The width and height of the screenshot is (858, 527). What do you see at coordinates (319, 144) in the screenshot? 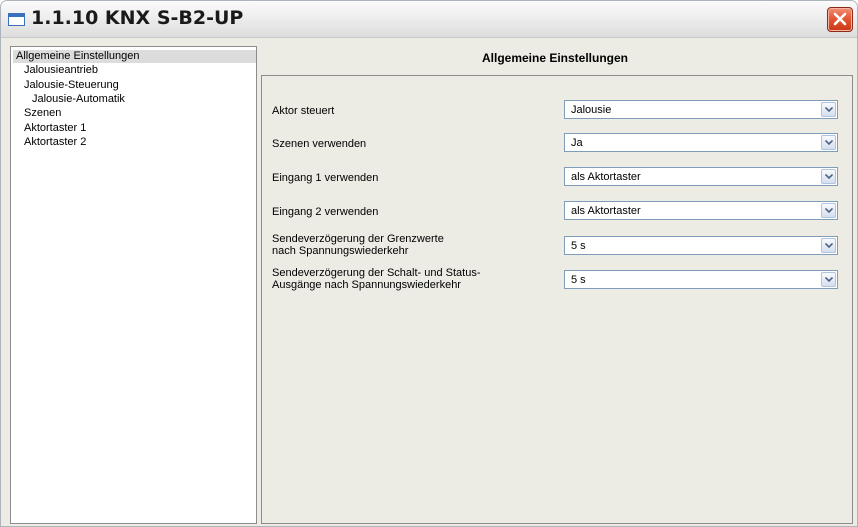
I see `param-label-szenen-verwenden: Szenen verwenden` at bounding box center [319, 144].